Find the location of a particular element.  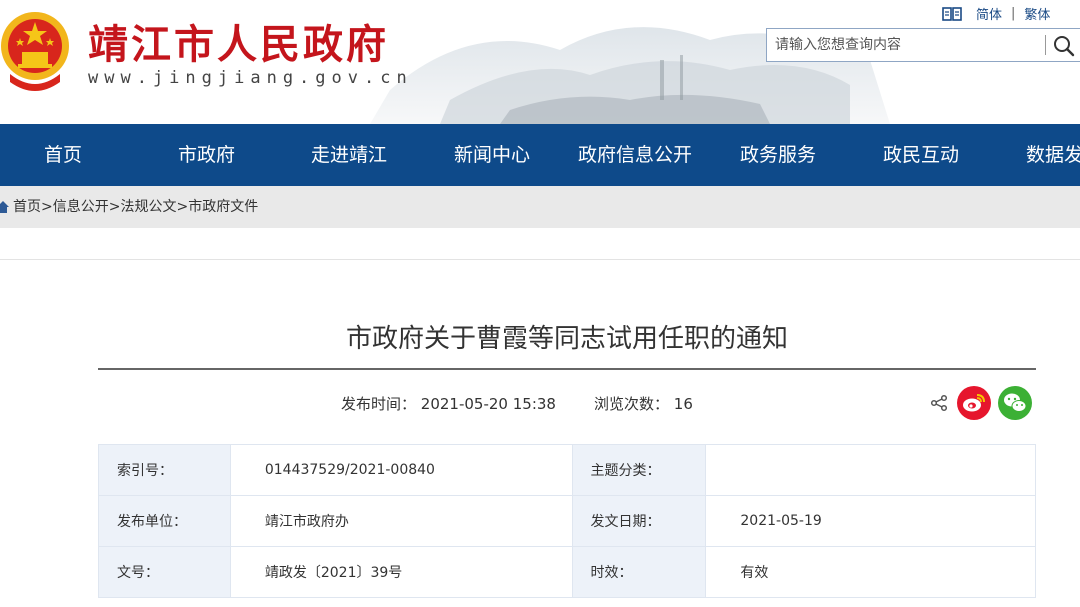

issue-date-value: 2021-05-19 is located at coordinates (870, 521).